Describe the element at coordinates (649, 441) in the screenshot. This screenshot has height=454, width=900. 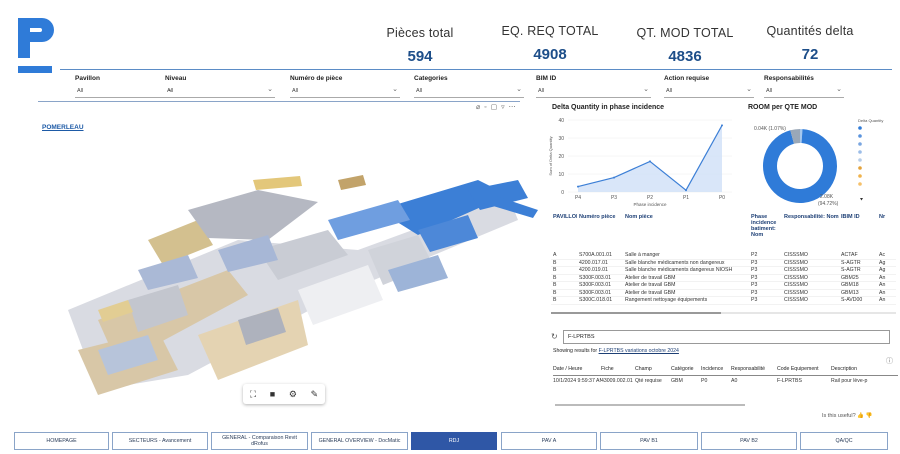
I see `nav-button: PAV B1` at that location.